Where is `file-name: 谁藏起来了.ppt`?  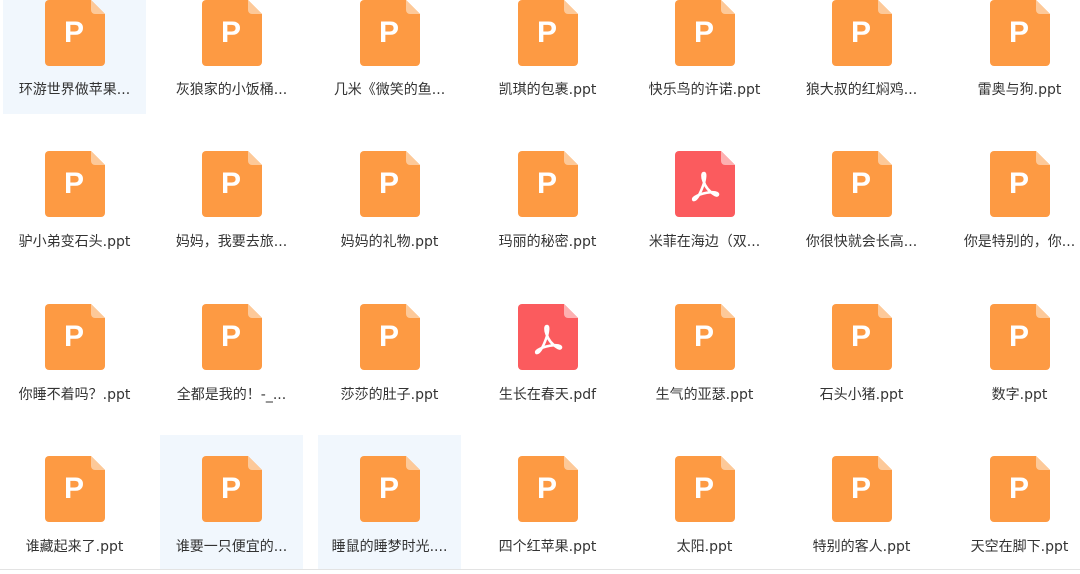
file-name: 谁藏起来了.ppt is located at coordinates (74, 547).